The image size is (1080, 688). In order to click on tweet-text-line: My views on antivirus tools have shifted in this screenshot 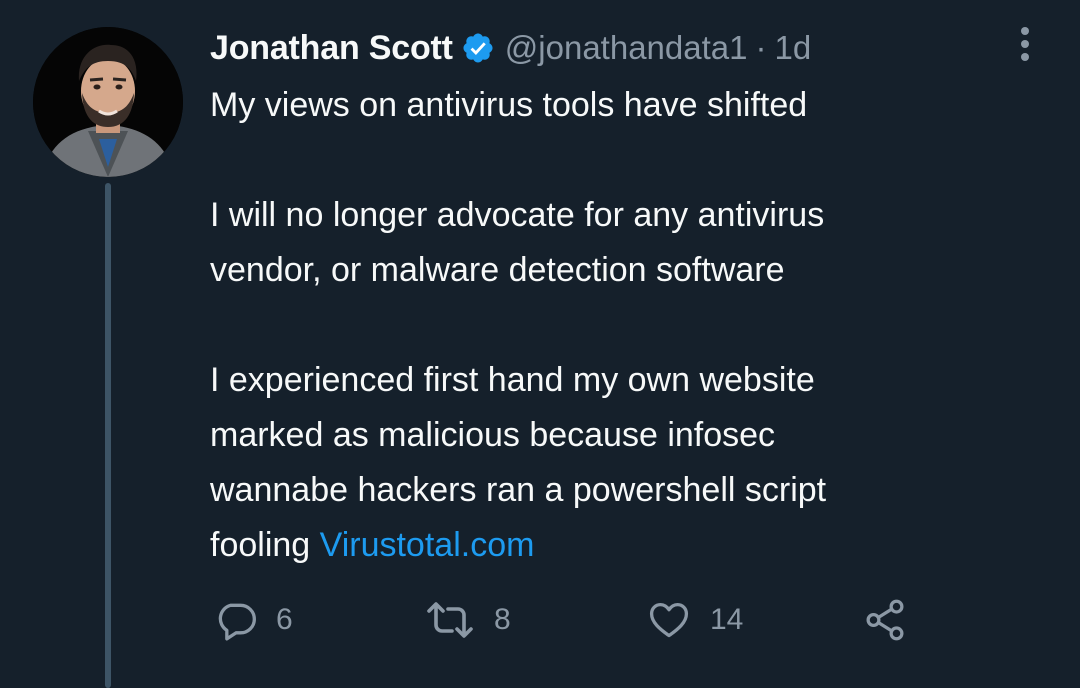, I will do `click(509, 105)`.